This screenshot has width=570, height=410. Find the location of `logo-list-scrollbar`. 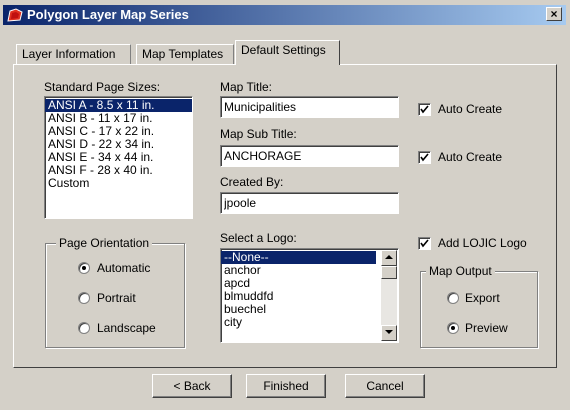

logo-list-scrollbar is located at coordinates (389, 295).